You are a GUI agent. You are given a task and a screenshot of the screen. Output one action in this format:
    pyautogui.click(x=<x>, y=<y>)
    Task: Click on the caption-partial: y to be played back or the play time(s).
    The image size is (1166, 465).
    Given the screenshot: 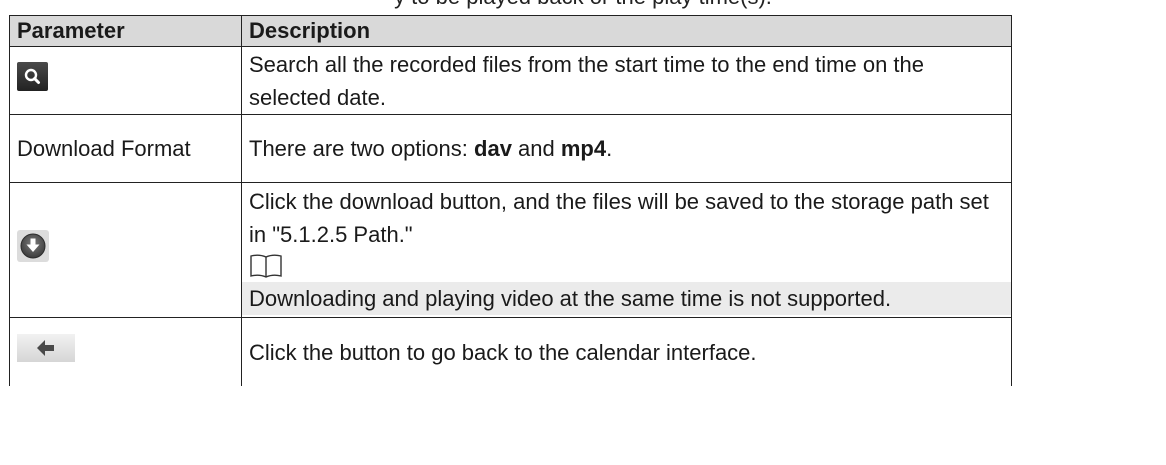 What is the action you would take?
    pyautogui.click(x=583, y=4)
    